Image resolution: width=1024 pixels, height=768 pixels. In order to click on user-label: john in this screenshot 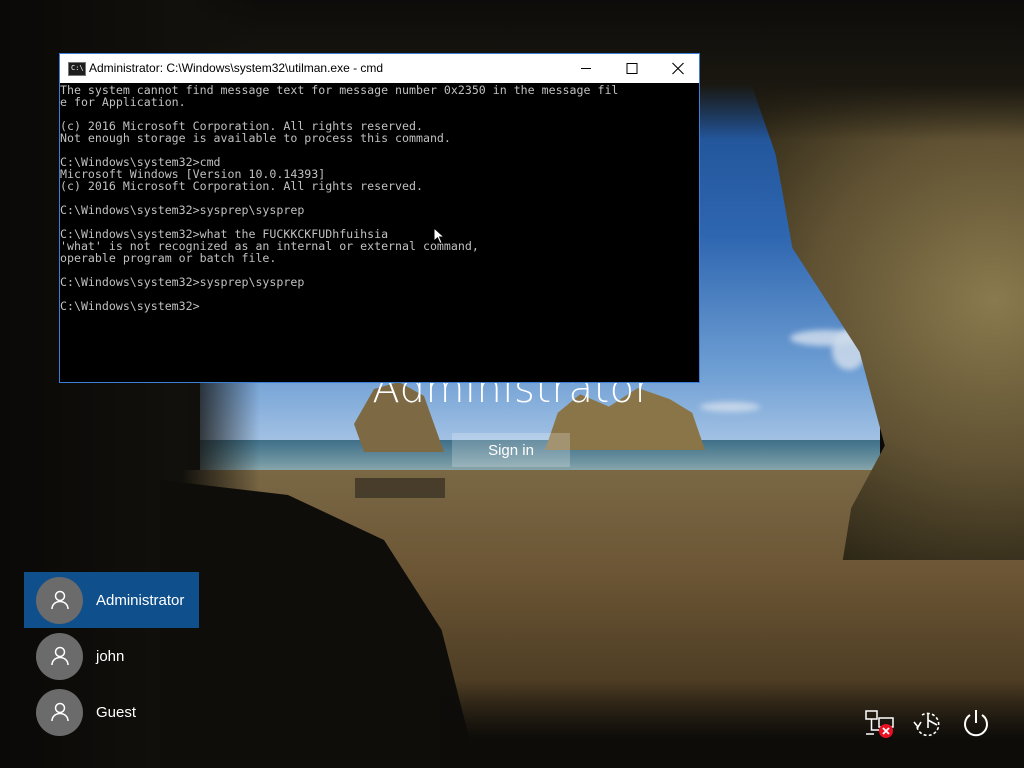, I will do `click(110, 656)`.